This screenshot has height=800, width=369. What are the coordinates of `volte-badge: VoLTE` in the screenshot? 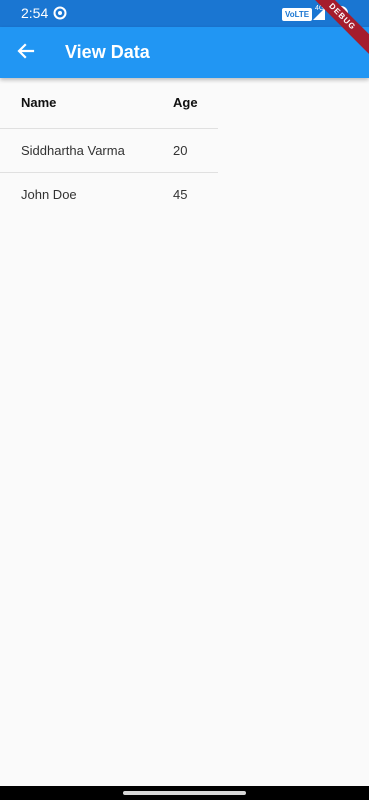 It's located at (297, 14).